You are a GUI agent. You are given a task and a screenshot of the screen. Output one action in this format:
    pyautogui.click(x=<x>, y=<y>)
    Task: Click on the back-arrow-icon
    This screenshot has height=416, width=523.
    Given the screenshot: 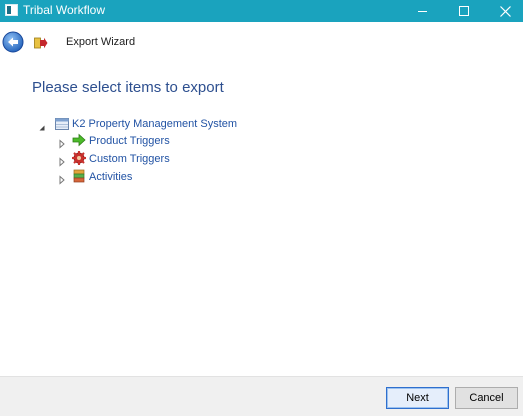 What is the action you would take?
    pyautogui.click(x=13, y=42)
    